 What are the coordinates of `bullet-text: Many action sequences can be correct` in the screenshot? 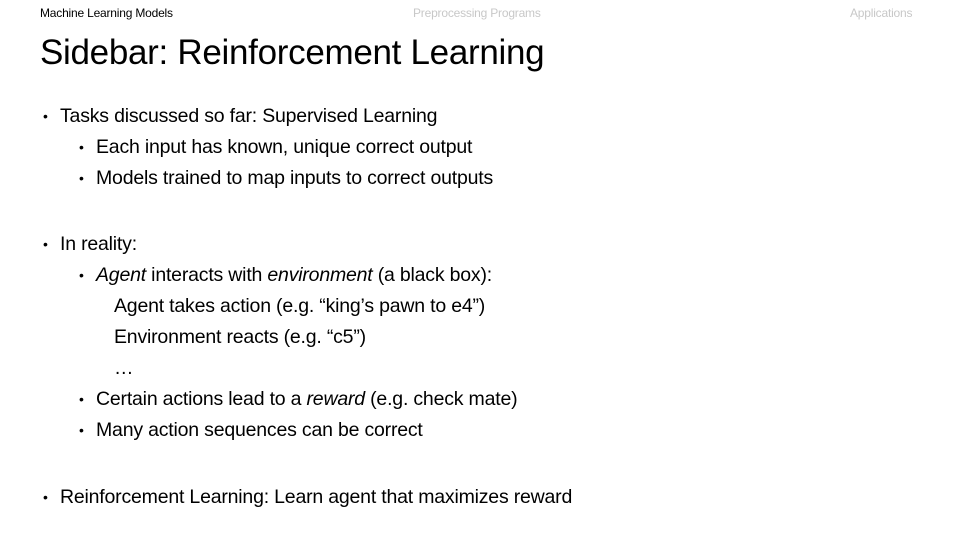 It's located at (259, 430).